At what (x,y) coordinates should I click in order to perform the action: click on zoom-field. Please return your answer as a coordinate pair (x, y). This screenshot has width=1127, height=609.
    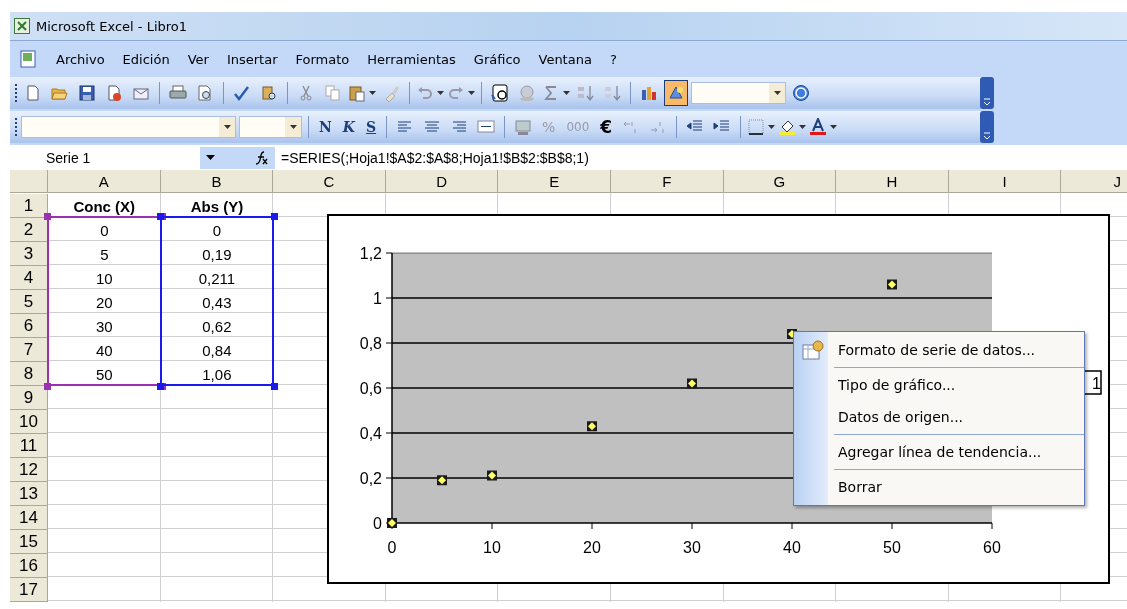
    Looking at the image, I should click on (738, 93).